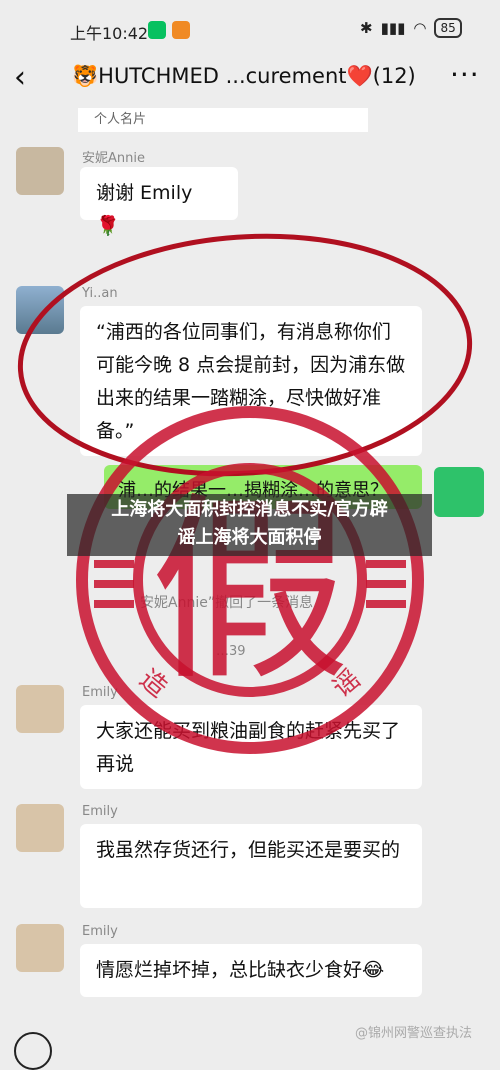 The width and height of the screenshot is (500, 1070). Describe the element at coordinates (249, 509) in the screenshot. I see `headline-line-1: 上海将大面积封控消息不实/官方辟` at that location.